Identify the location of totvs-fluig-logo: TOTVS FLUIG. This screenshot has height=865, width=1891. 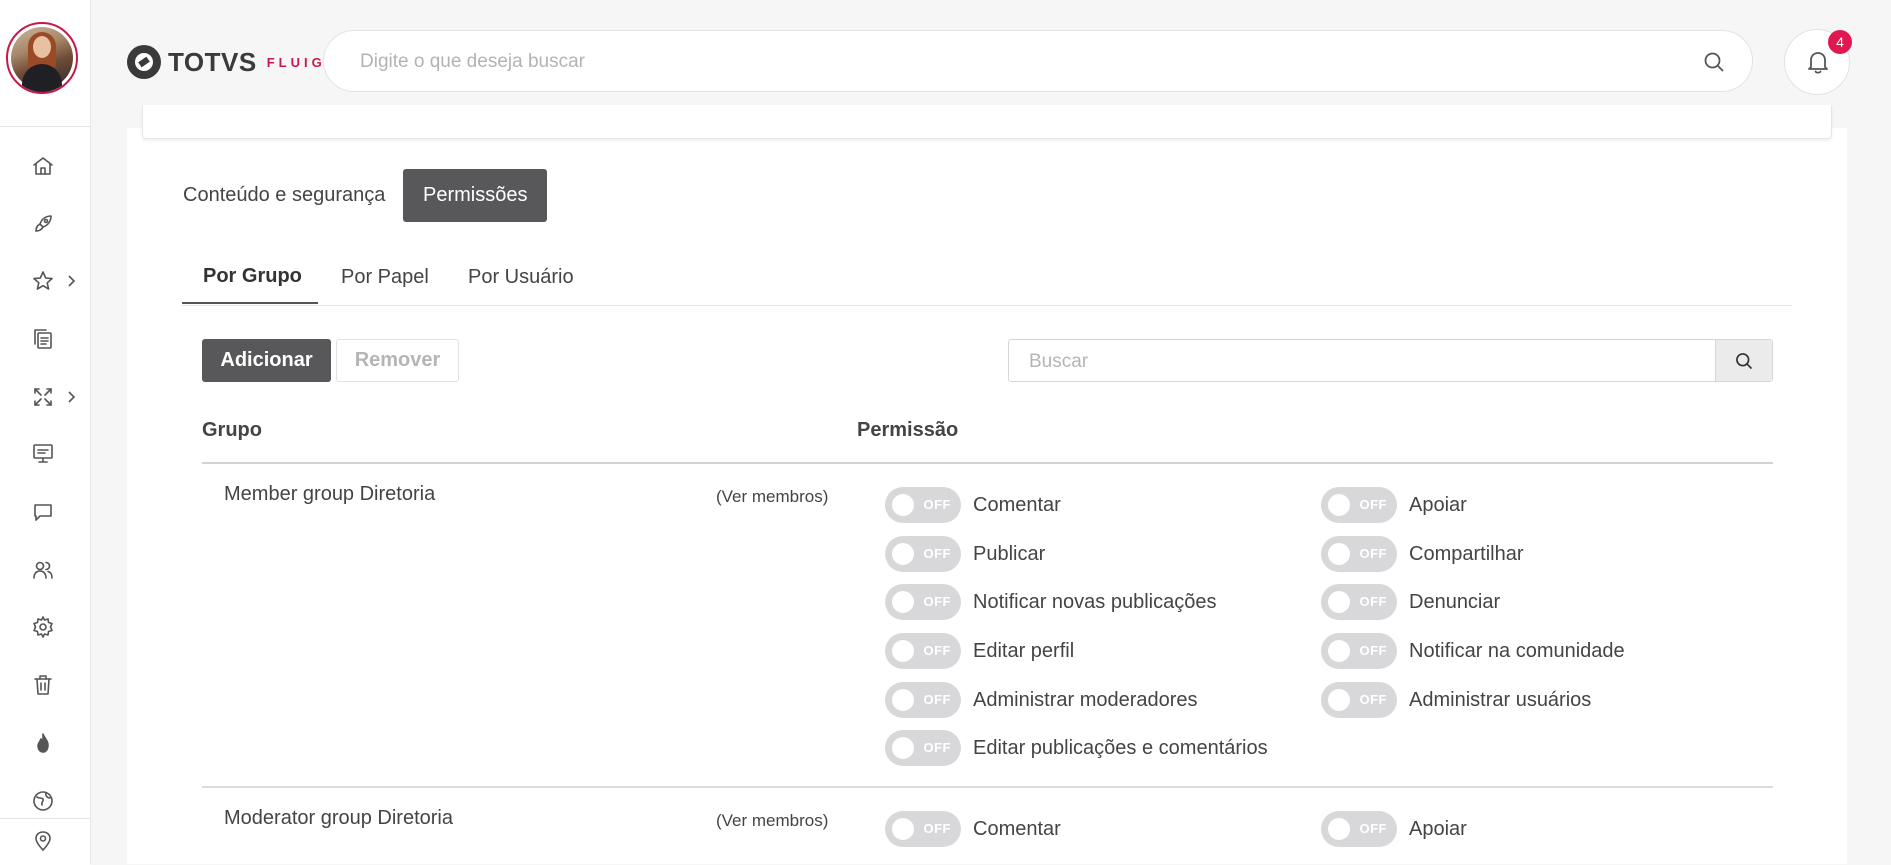
(226, 62).